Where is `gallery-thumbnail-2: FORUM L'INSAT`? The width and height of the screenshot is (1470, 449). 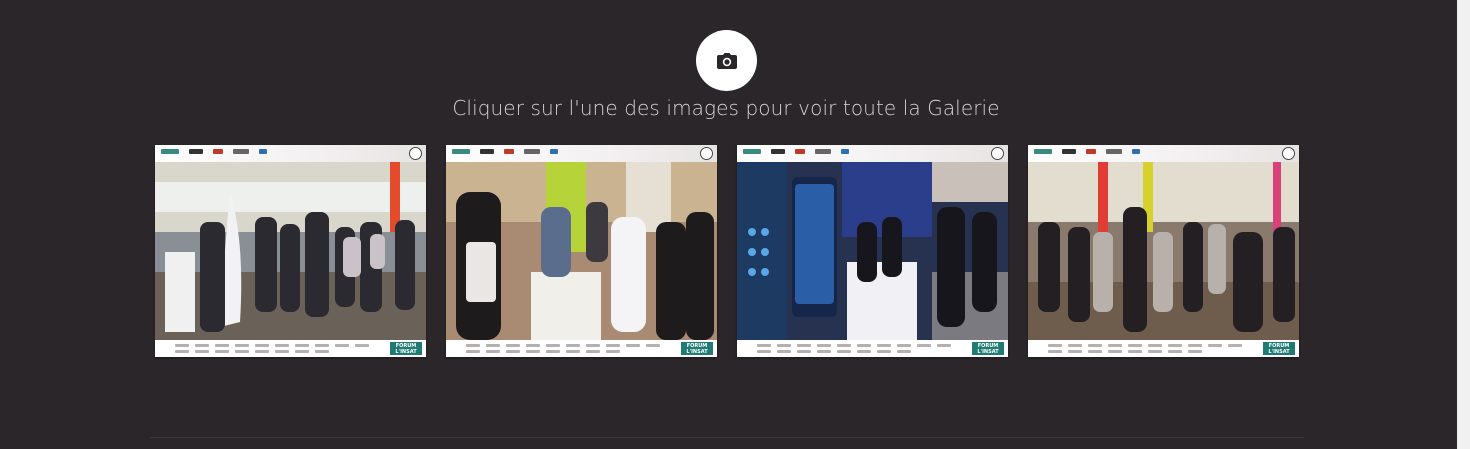 gallery-thumbnail-2: FORUM L'INSAT is located at coordinates (581, 251).